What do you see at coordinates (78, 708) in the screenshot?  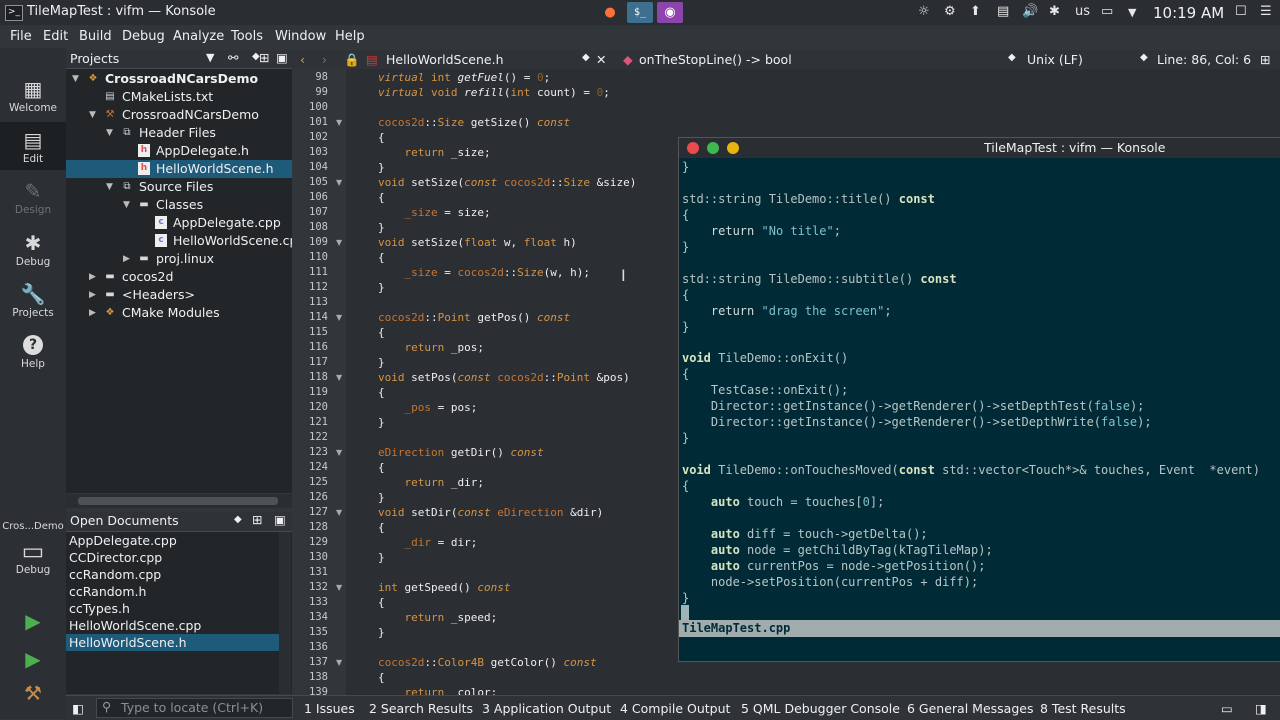 I see `toggle-sidebar-icon: ◧` at bounding box center [78, 708].